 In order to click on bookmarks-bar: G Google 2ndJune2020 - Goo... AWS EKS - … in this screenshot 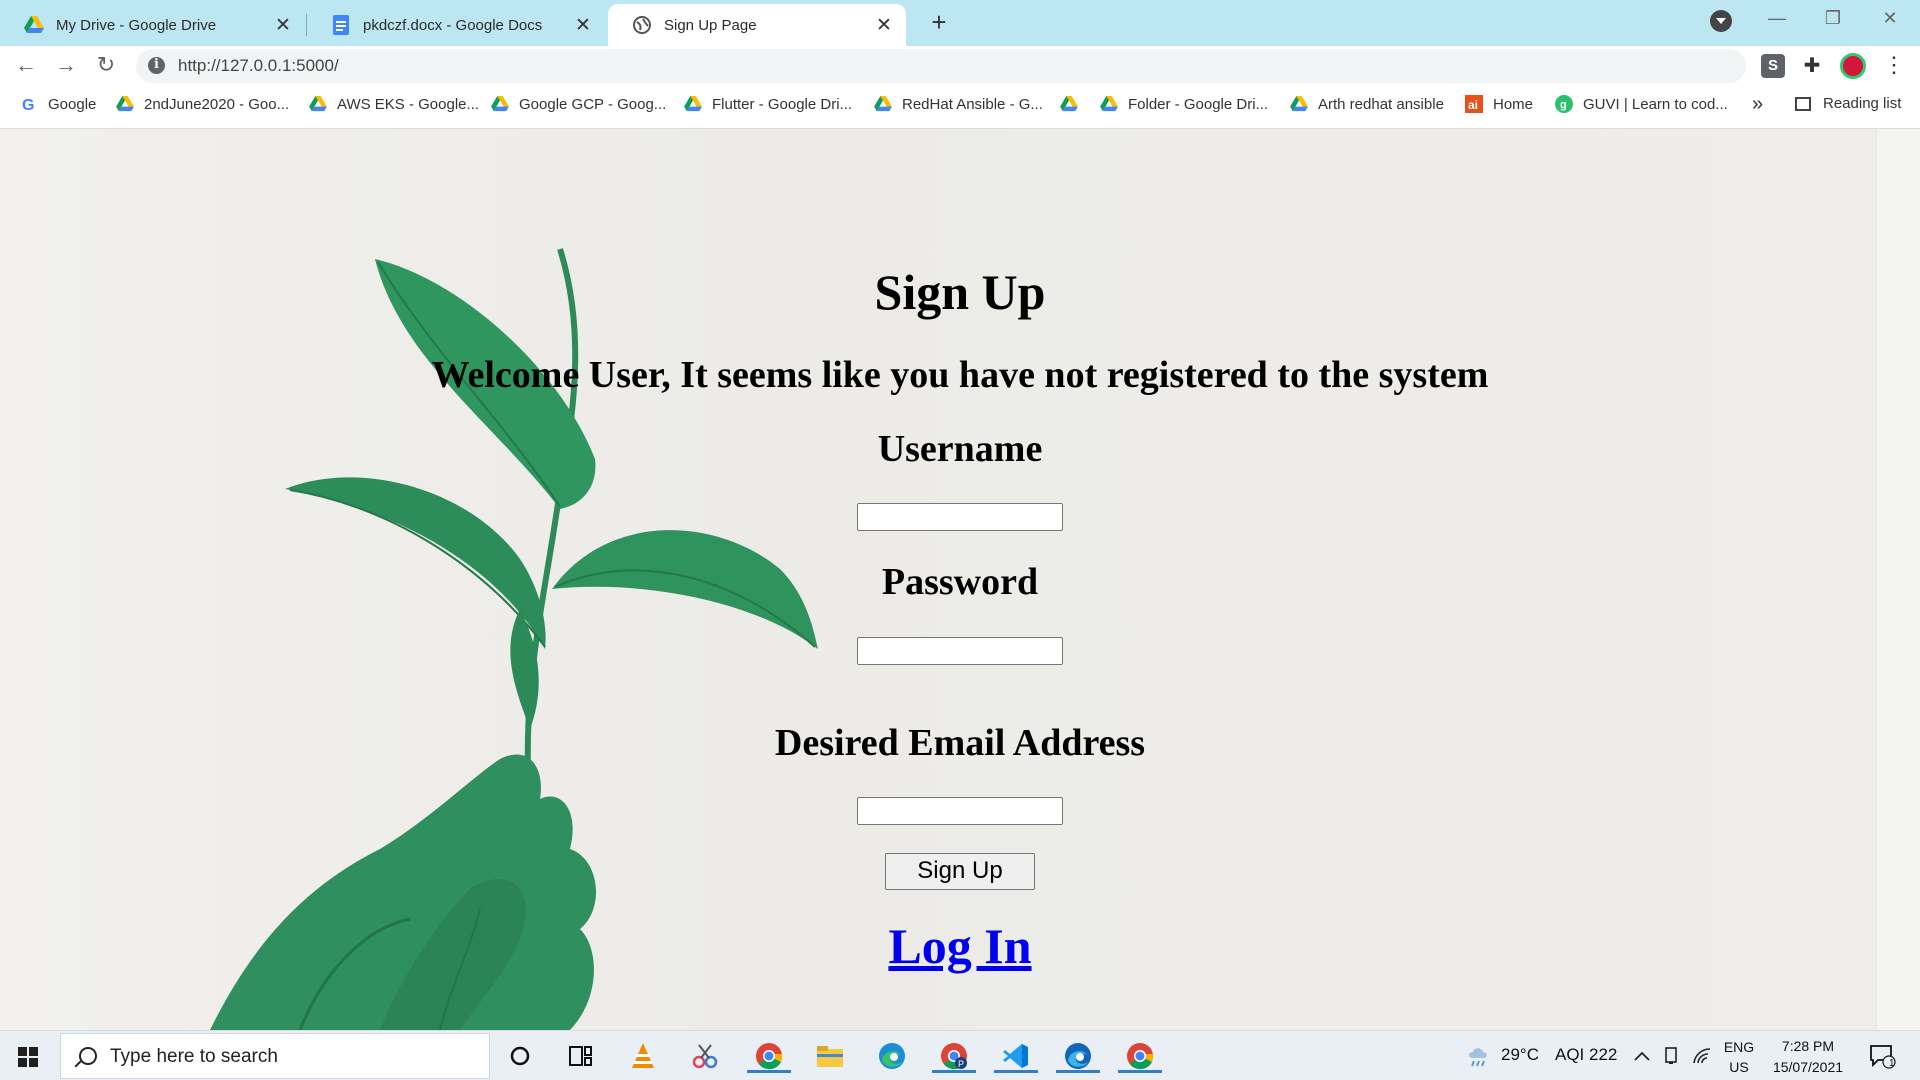, I will do `click(960, 107)`.